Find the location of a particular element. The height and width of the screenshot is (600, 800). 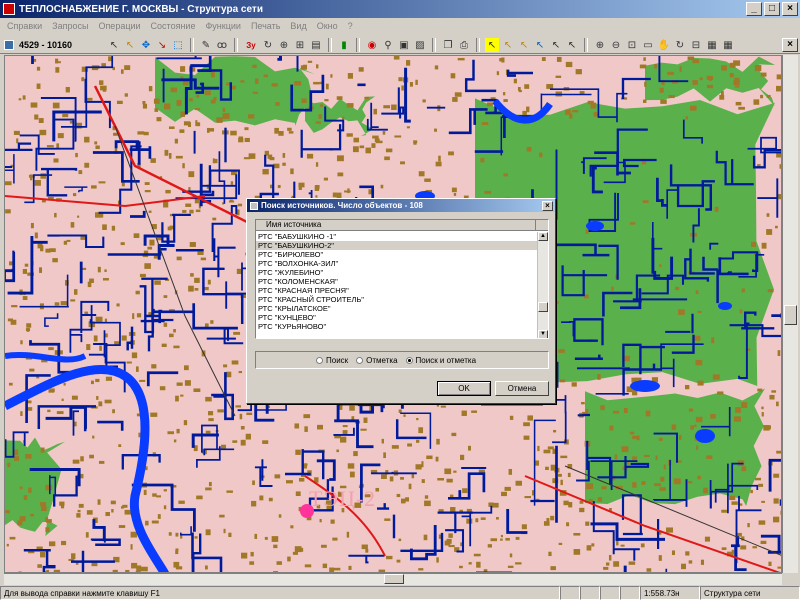

list-item: РТС "БИРЮЛЕВО" is located at coordinates (396, 254).